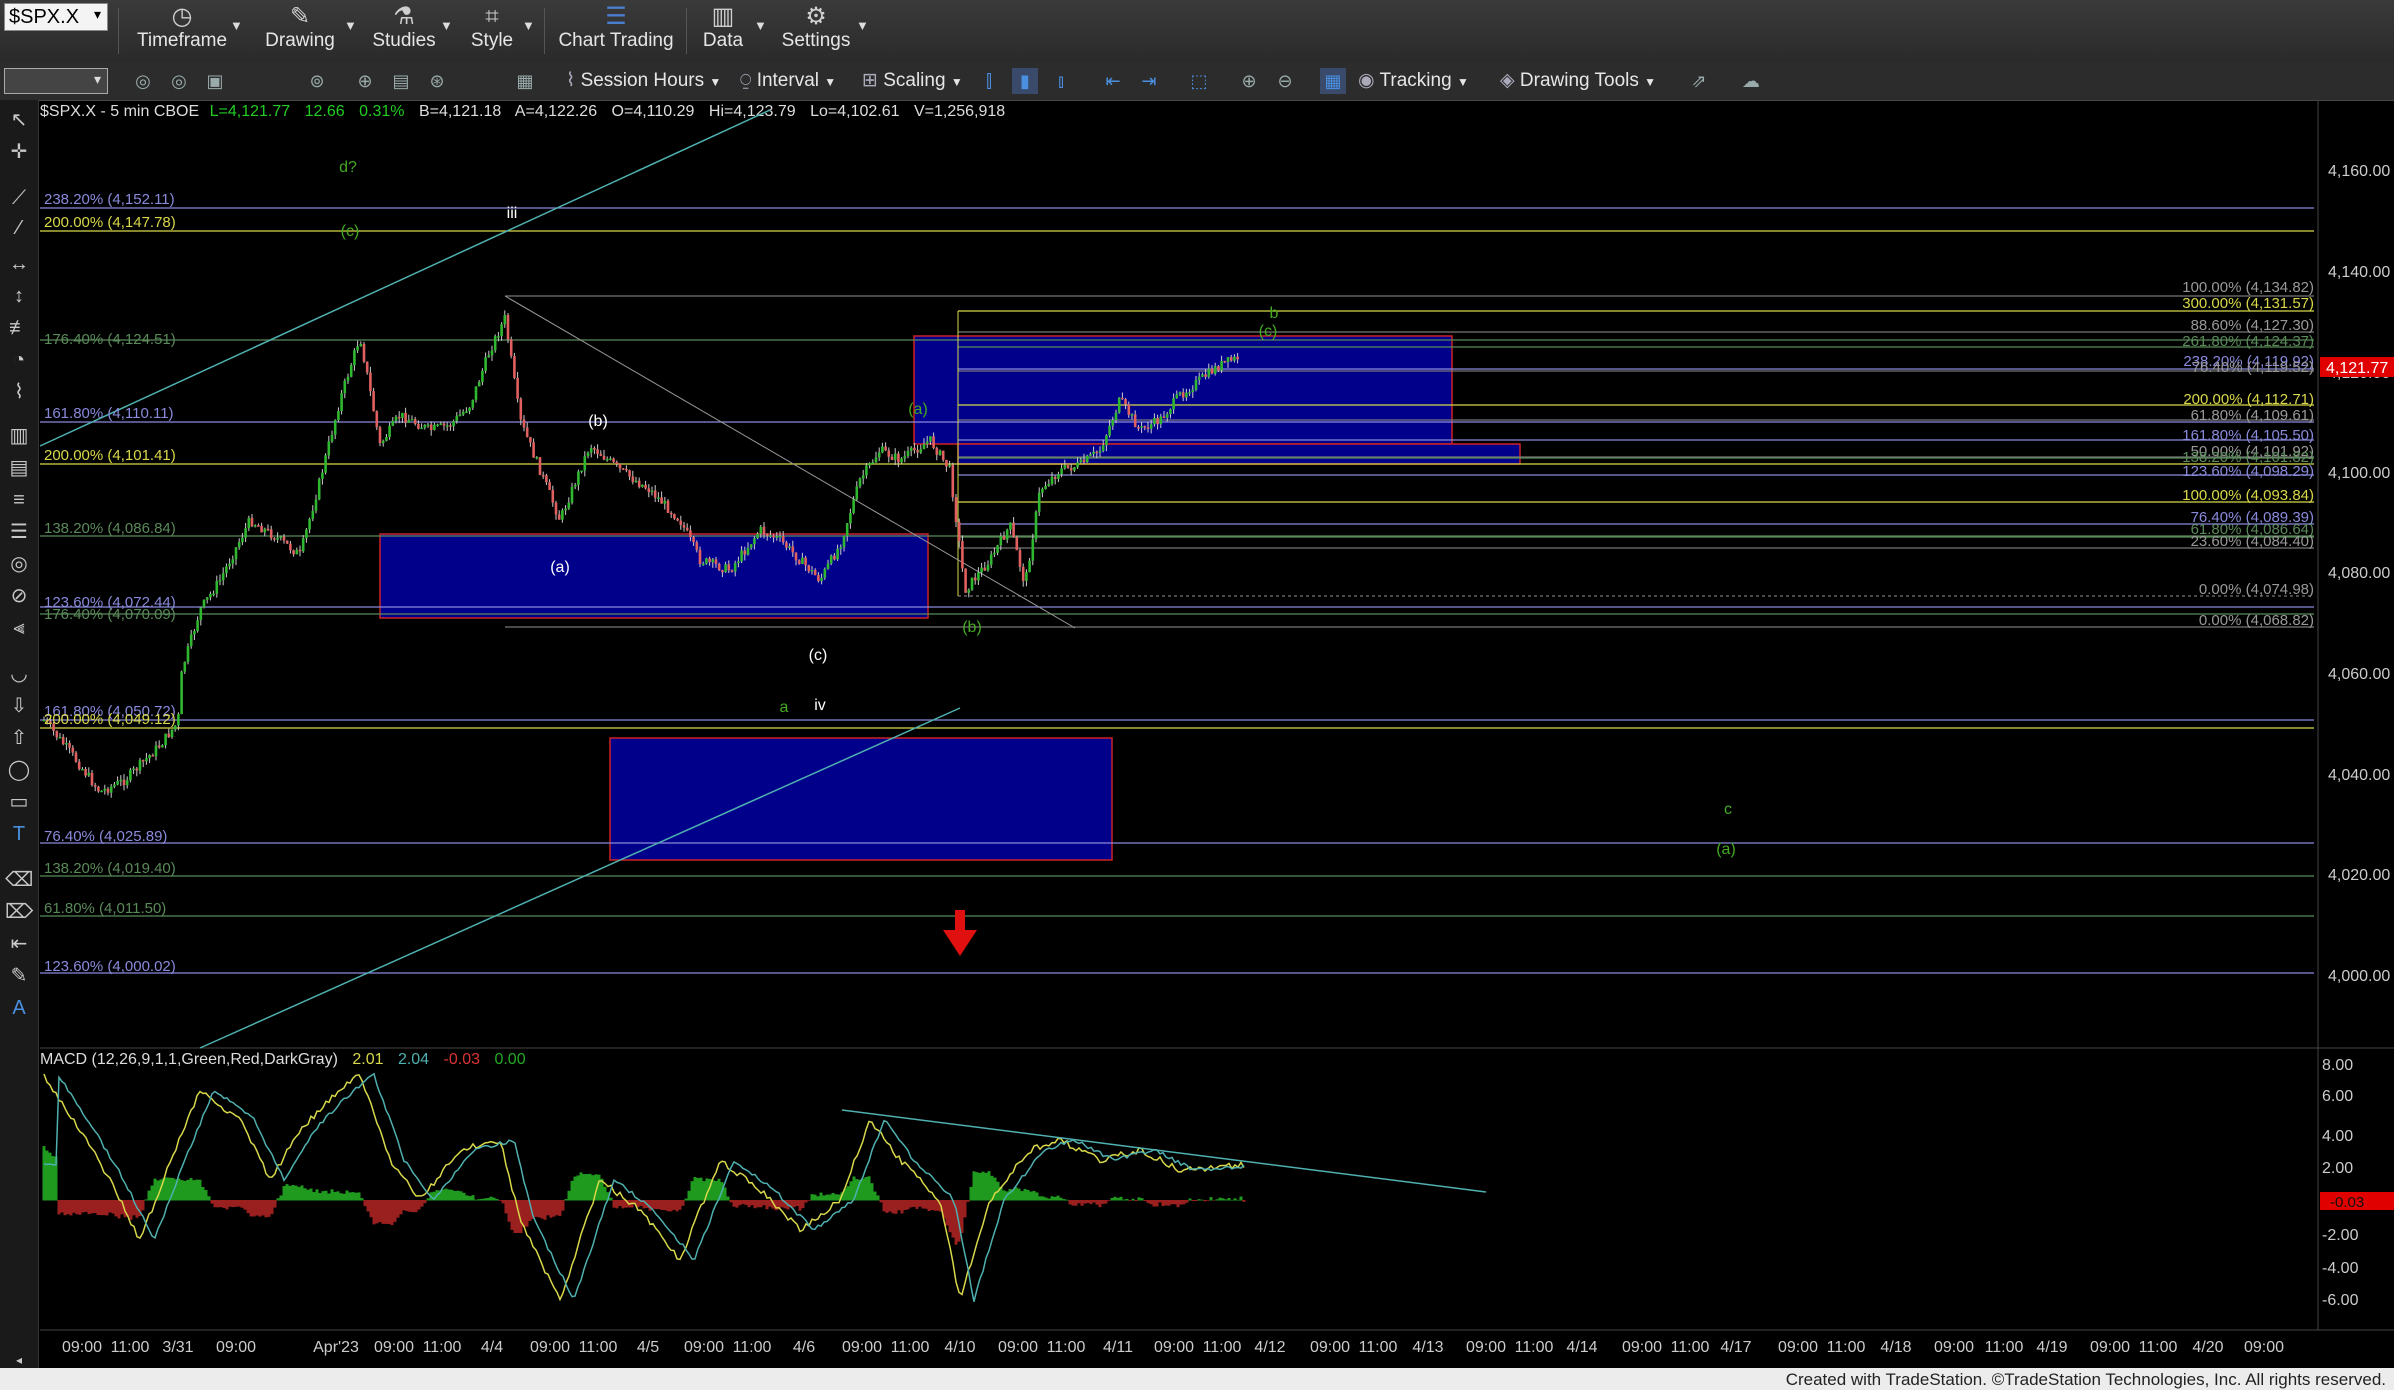 The width and height of the screenshot is (2394, 1390). What do you see at coordinates (653, 111) in the screenshot?
I see `open-price: O=4,110.29` at bounding box center [653, 111].